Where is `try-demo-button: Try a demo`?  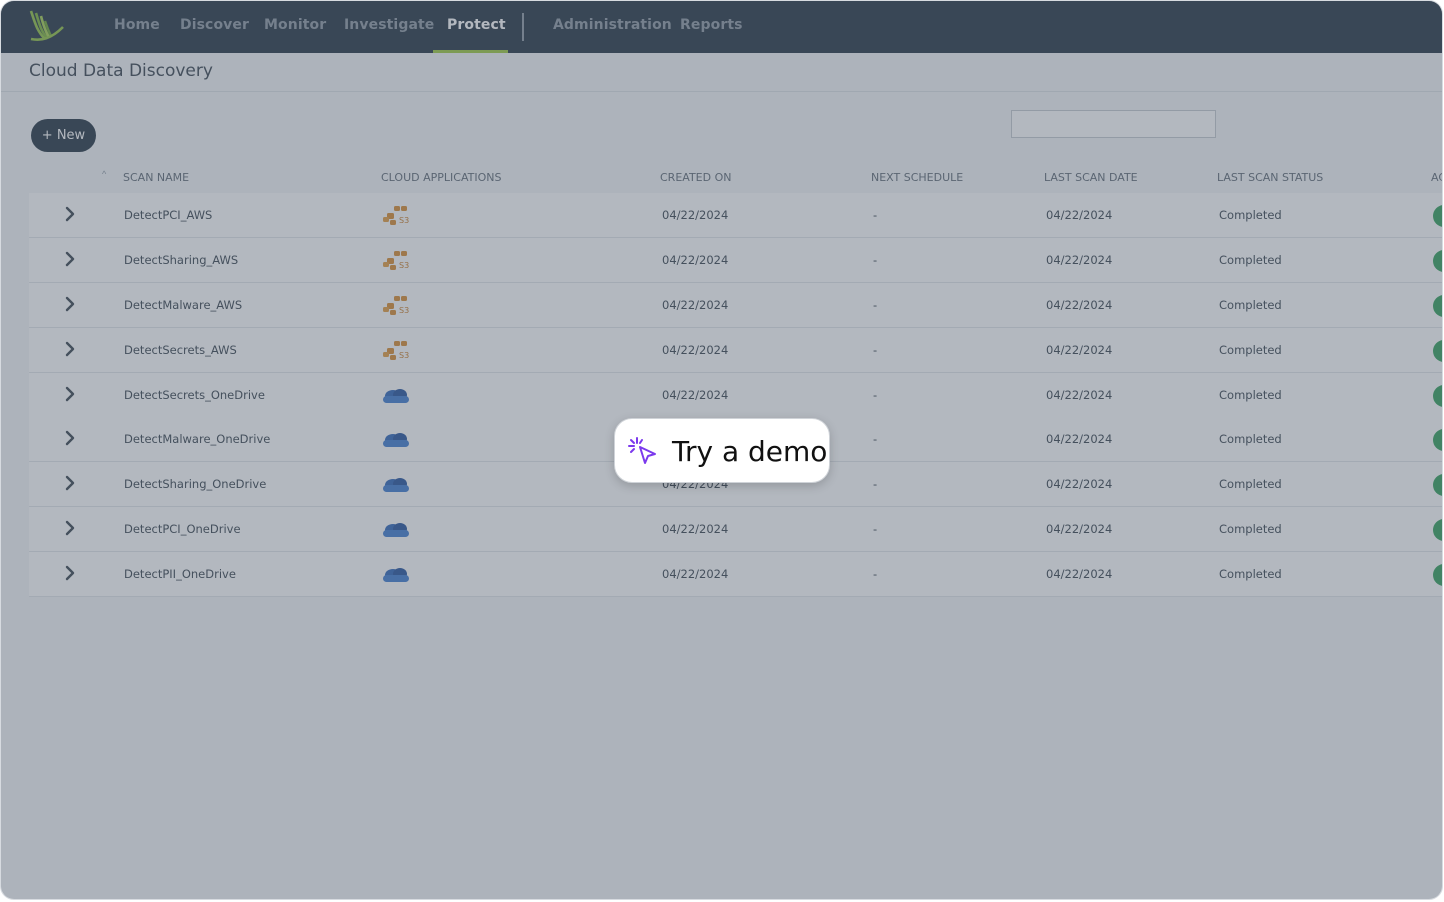
try-demo-button: Try a demo is located at coordinates (722, 450).